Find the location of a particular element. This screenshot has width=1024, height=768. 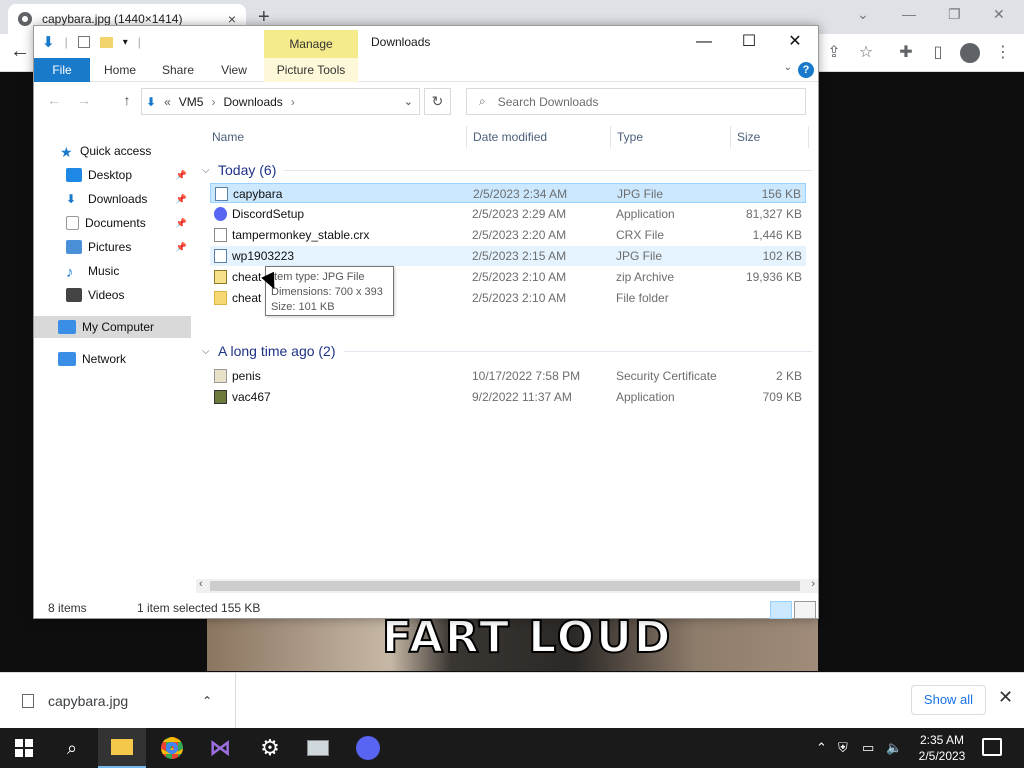

tab-search-icon: ⌄ is located at coordinates (863, 14).